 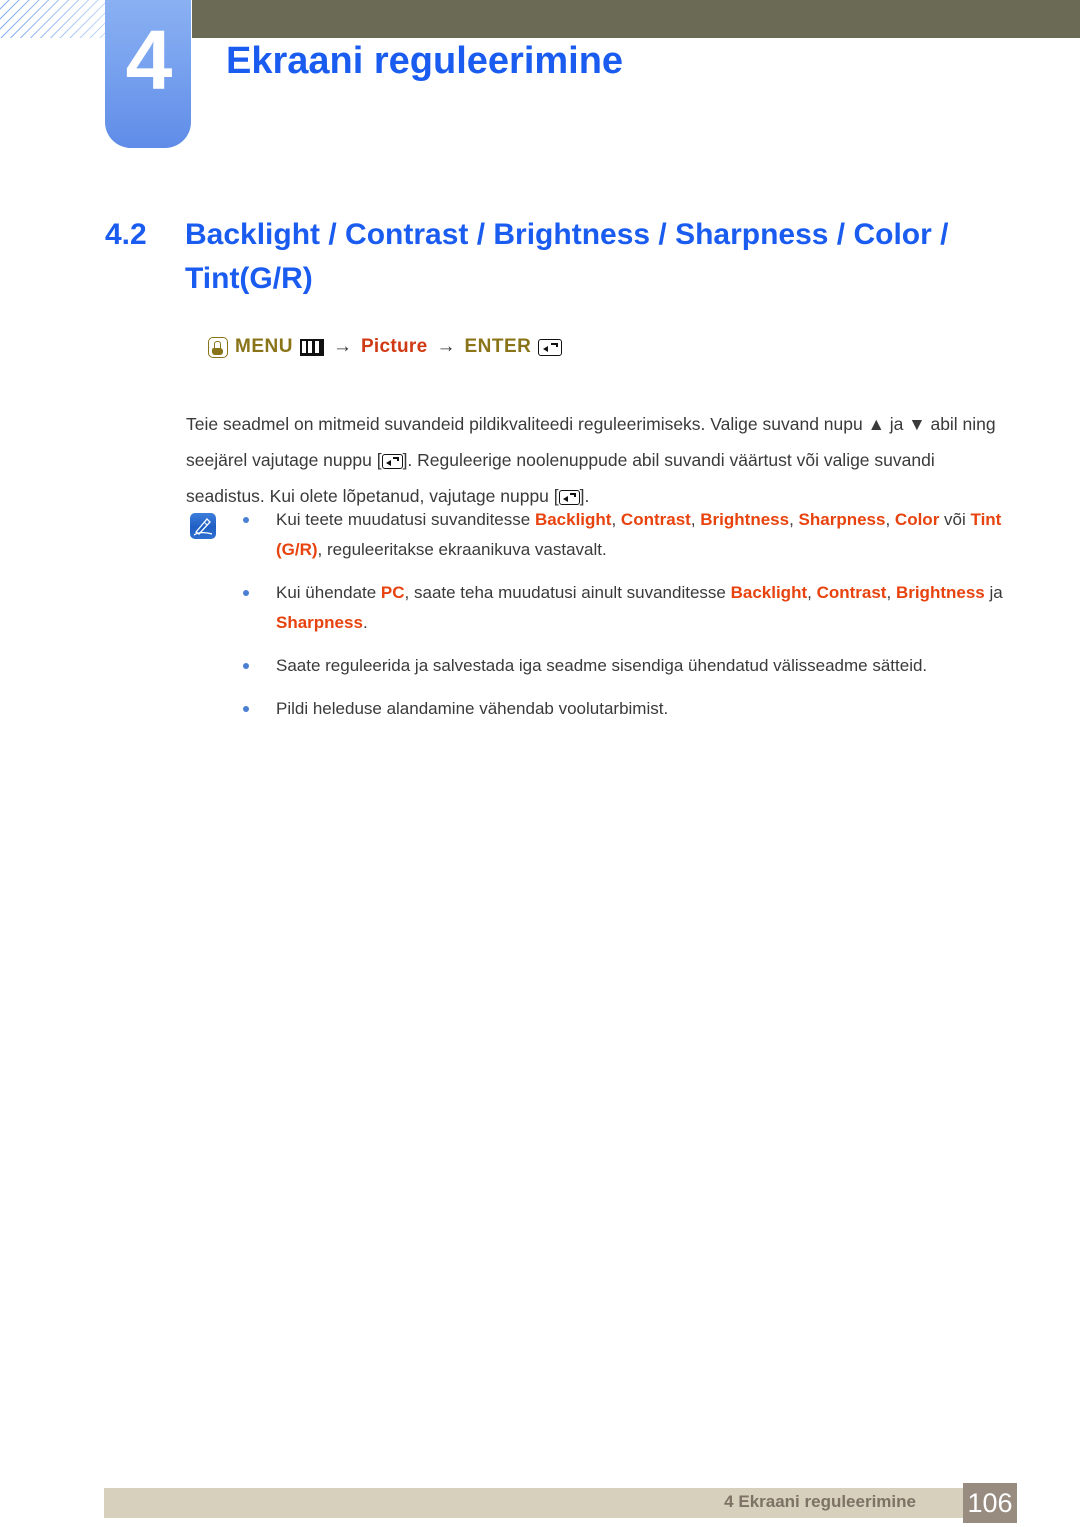 What do you see at coordinates (462, 549) in the screenshot?
I see `note-text: , reguleeritakse ekraanikuva vastavalt.` at bounding box center [462, 549].